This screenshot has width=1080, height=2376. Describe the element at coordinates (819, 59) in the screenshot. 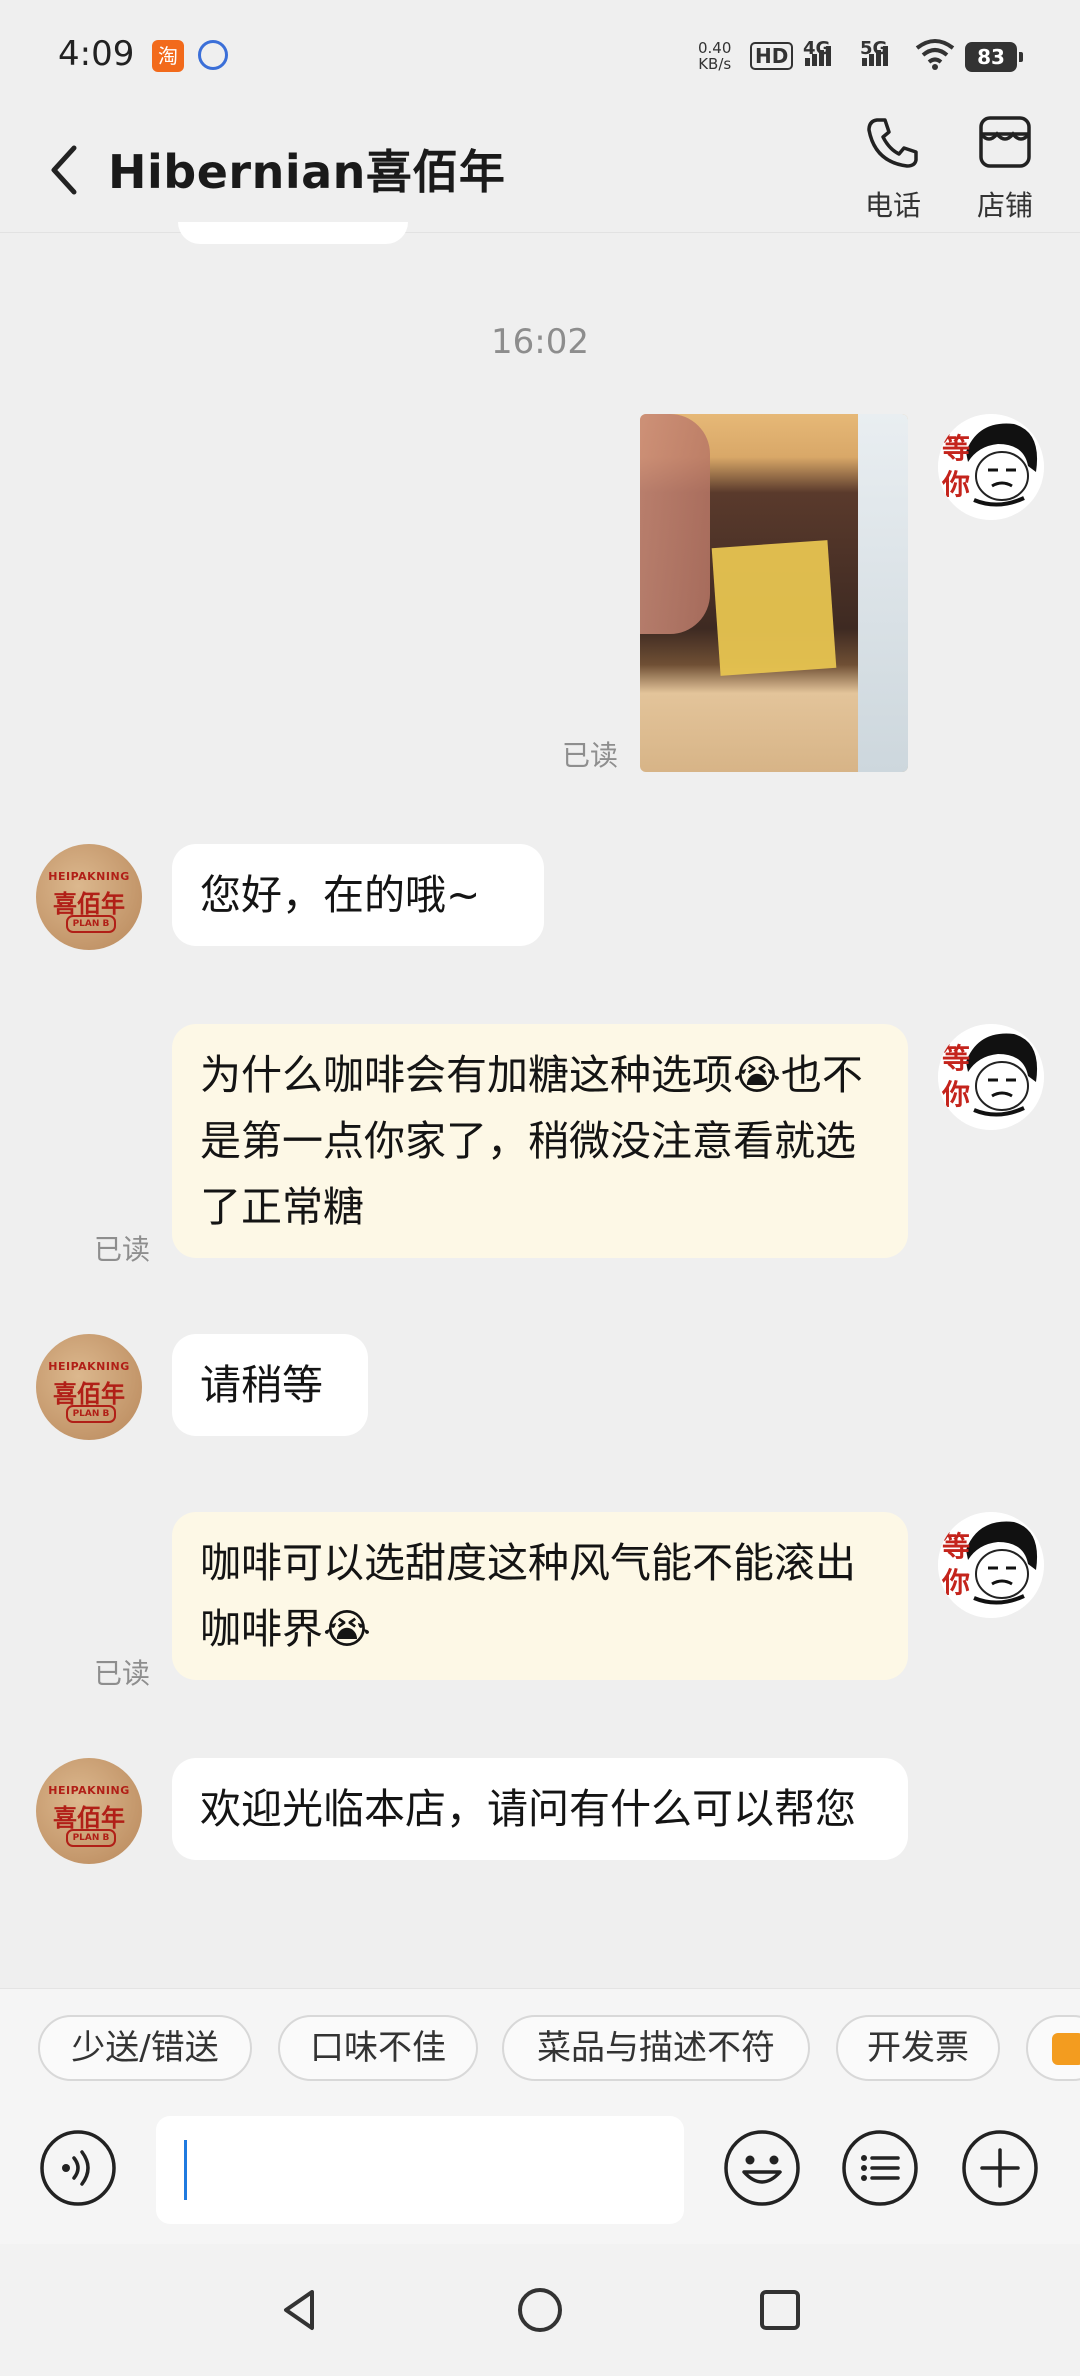

I see `signal-4g-icon` at that location.